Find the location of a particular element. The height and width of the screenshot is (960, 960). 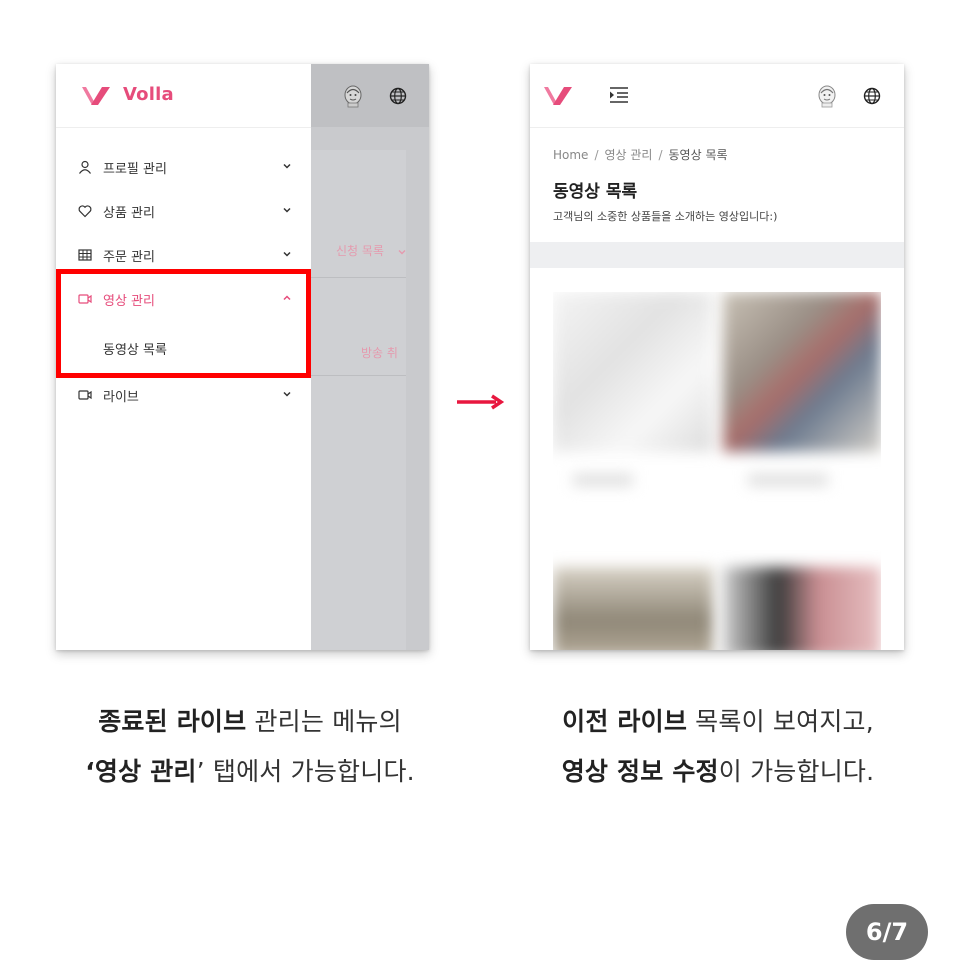

dimmed-overlay: 신청 목록 방송 취 is located at coordinates (370, 357).